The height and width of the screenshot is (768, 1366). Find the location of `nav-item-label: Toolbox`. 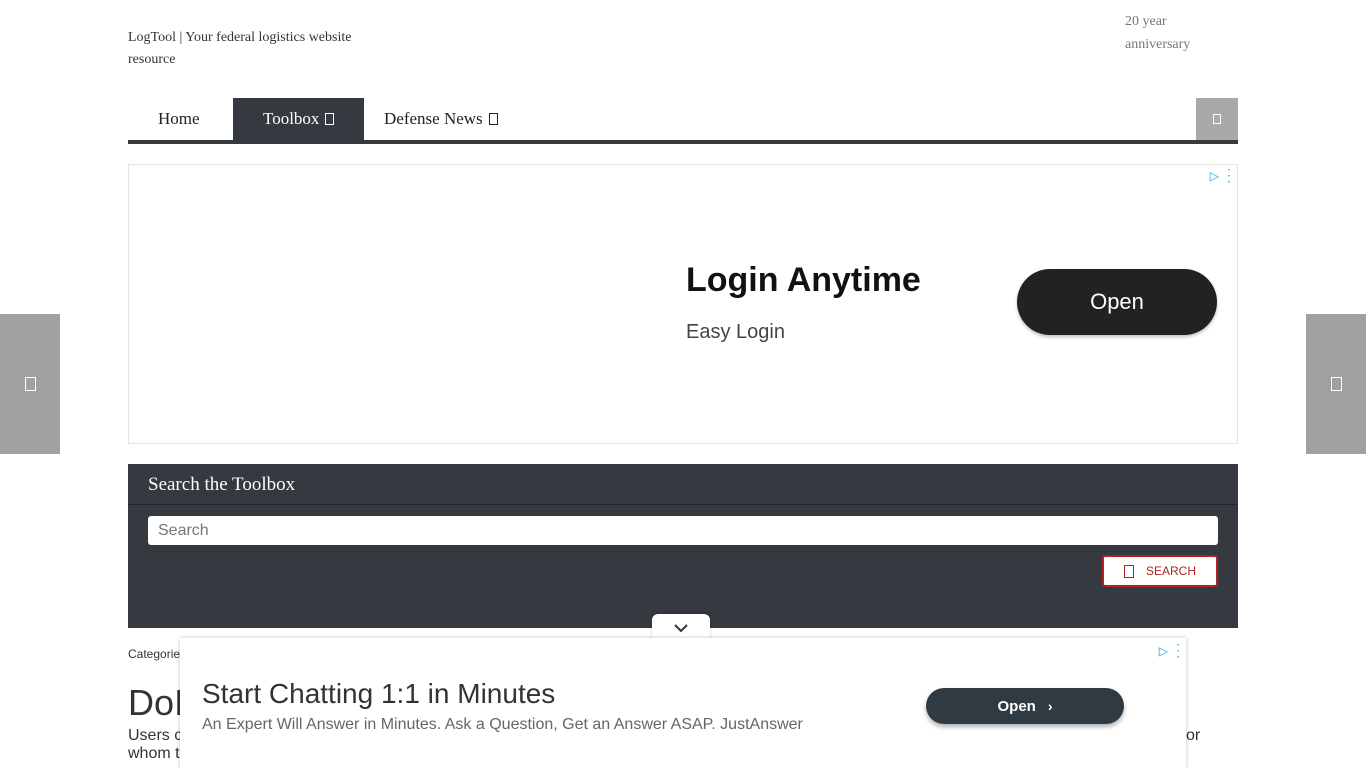

nav-item-label: Toolbox is located at coordinates (291, 118).